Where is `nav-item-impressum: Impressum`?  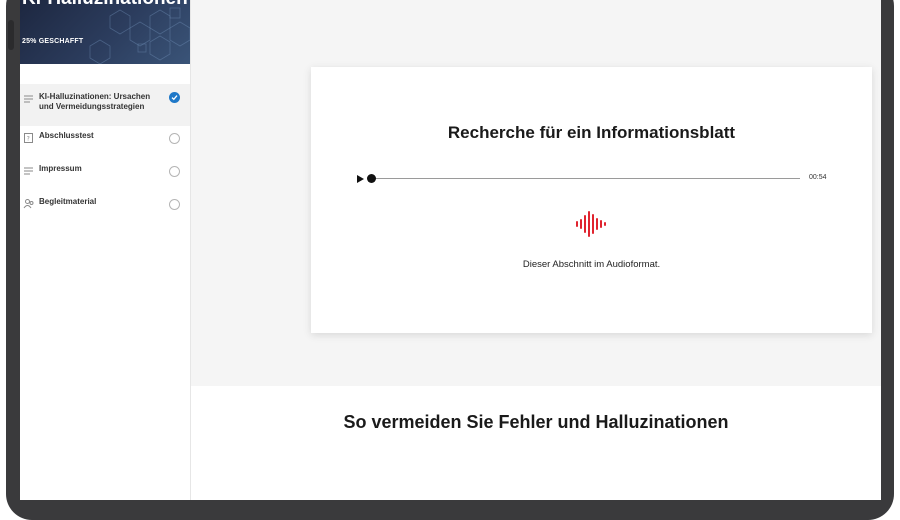
nav-item-impressum: Impressum is located at coordinates (105, 175).